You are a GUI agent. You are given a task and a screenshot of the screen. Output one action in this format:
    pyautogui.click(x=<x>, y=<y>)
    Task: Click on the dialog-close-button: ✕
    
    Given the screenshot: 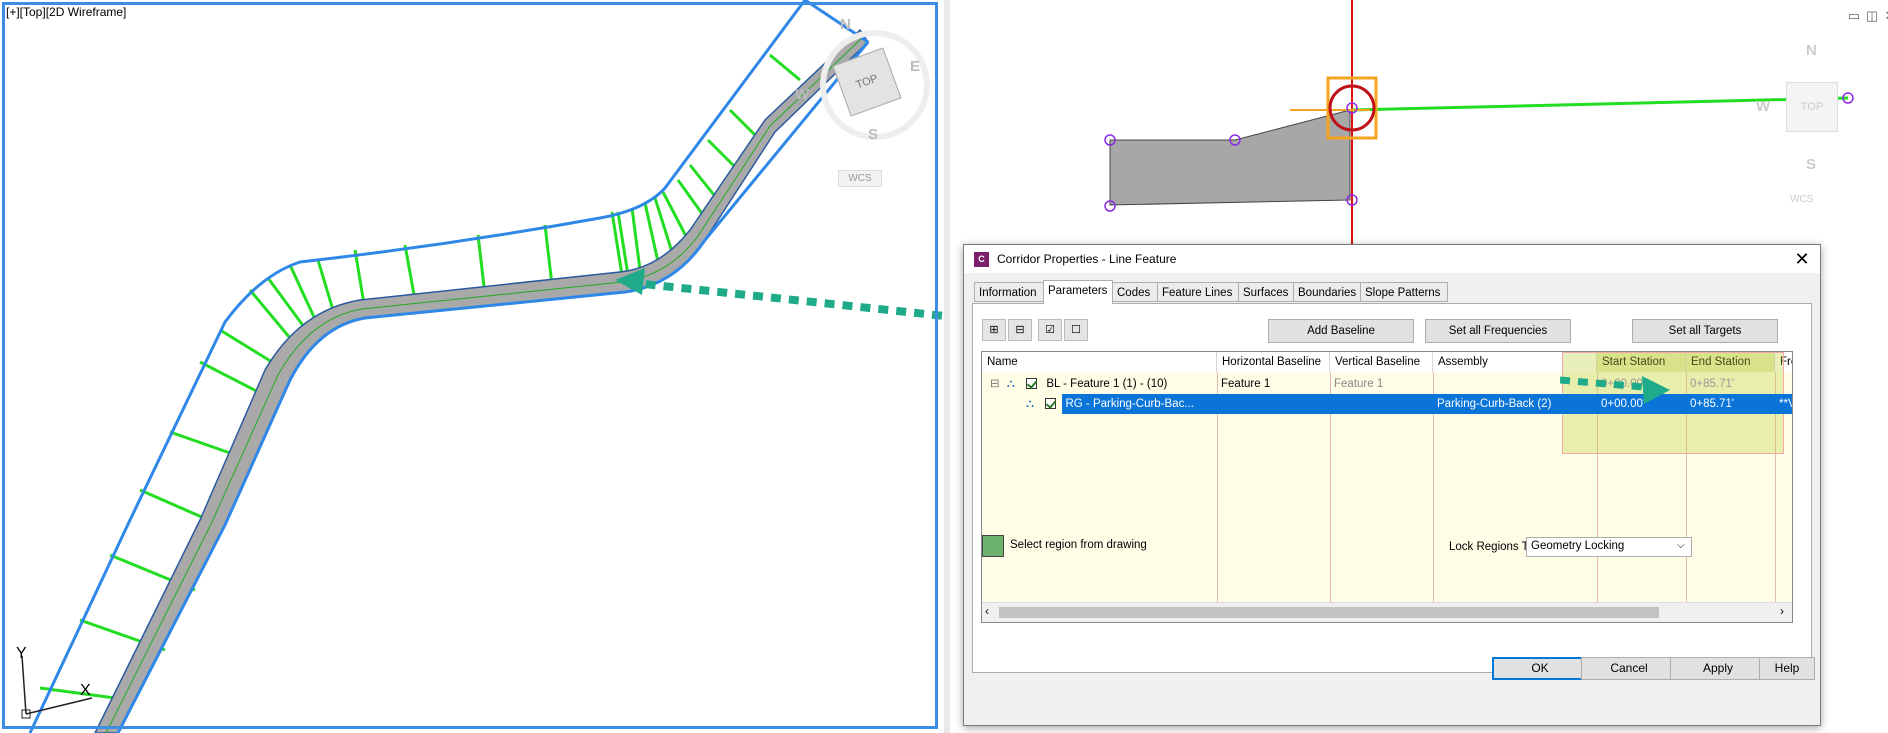 What is the action you would take?
    pyautogui.click(x=1802, y=259)
    